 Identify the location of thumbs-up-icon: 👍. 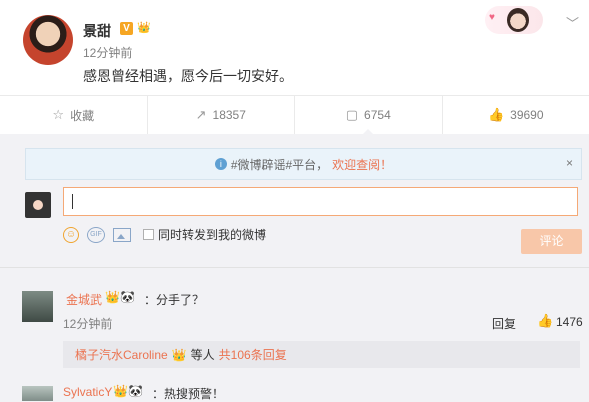
(545, 321).